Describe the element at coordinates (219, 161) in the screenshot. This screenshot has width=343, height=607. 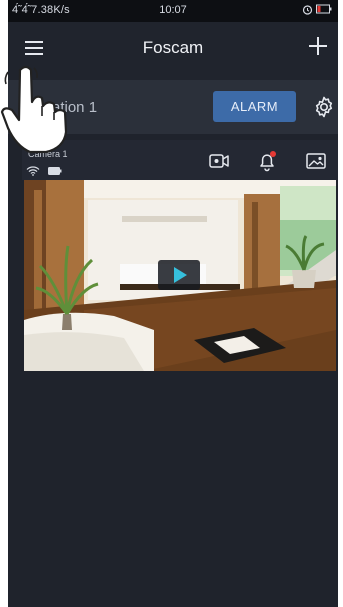
I see `record-video-icon` at that location.